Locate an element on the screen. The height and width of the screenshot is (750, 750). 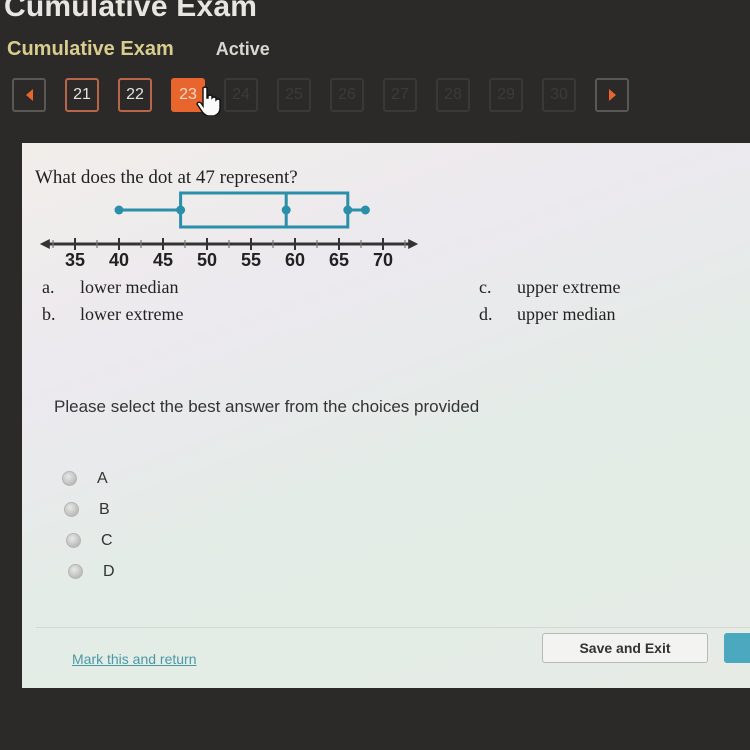
triangle-left-icon is located at coordinates (29, 95).